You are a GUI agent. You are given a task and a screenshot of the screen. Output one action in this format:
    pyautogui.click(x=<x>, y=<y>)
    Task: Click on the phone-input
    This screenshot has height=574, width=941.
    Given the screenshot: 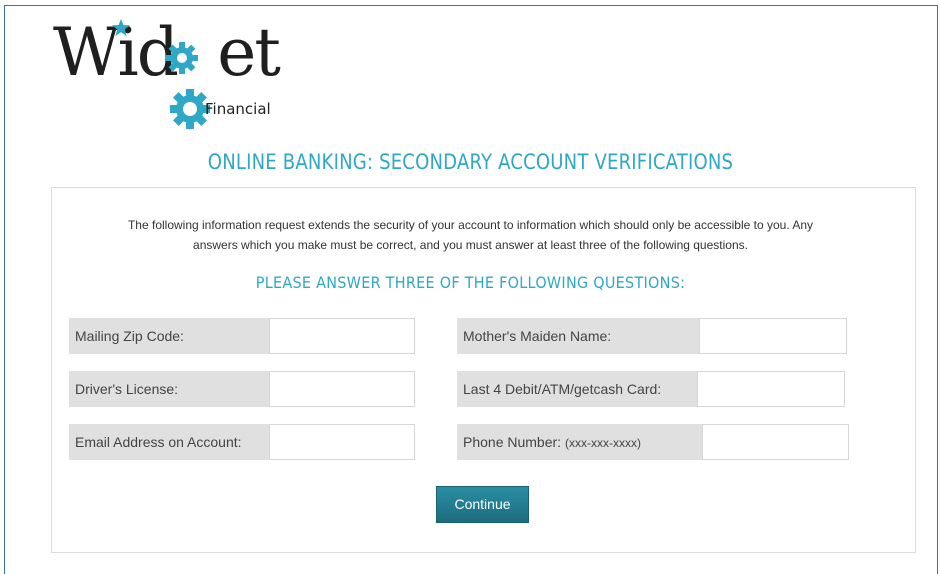 What is the action you would take?
    pyautogui.click(x=775, y=442)
    